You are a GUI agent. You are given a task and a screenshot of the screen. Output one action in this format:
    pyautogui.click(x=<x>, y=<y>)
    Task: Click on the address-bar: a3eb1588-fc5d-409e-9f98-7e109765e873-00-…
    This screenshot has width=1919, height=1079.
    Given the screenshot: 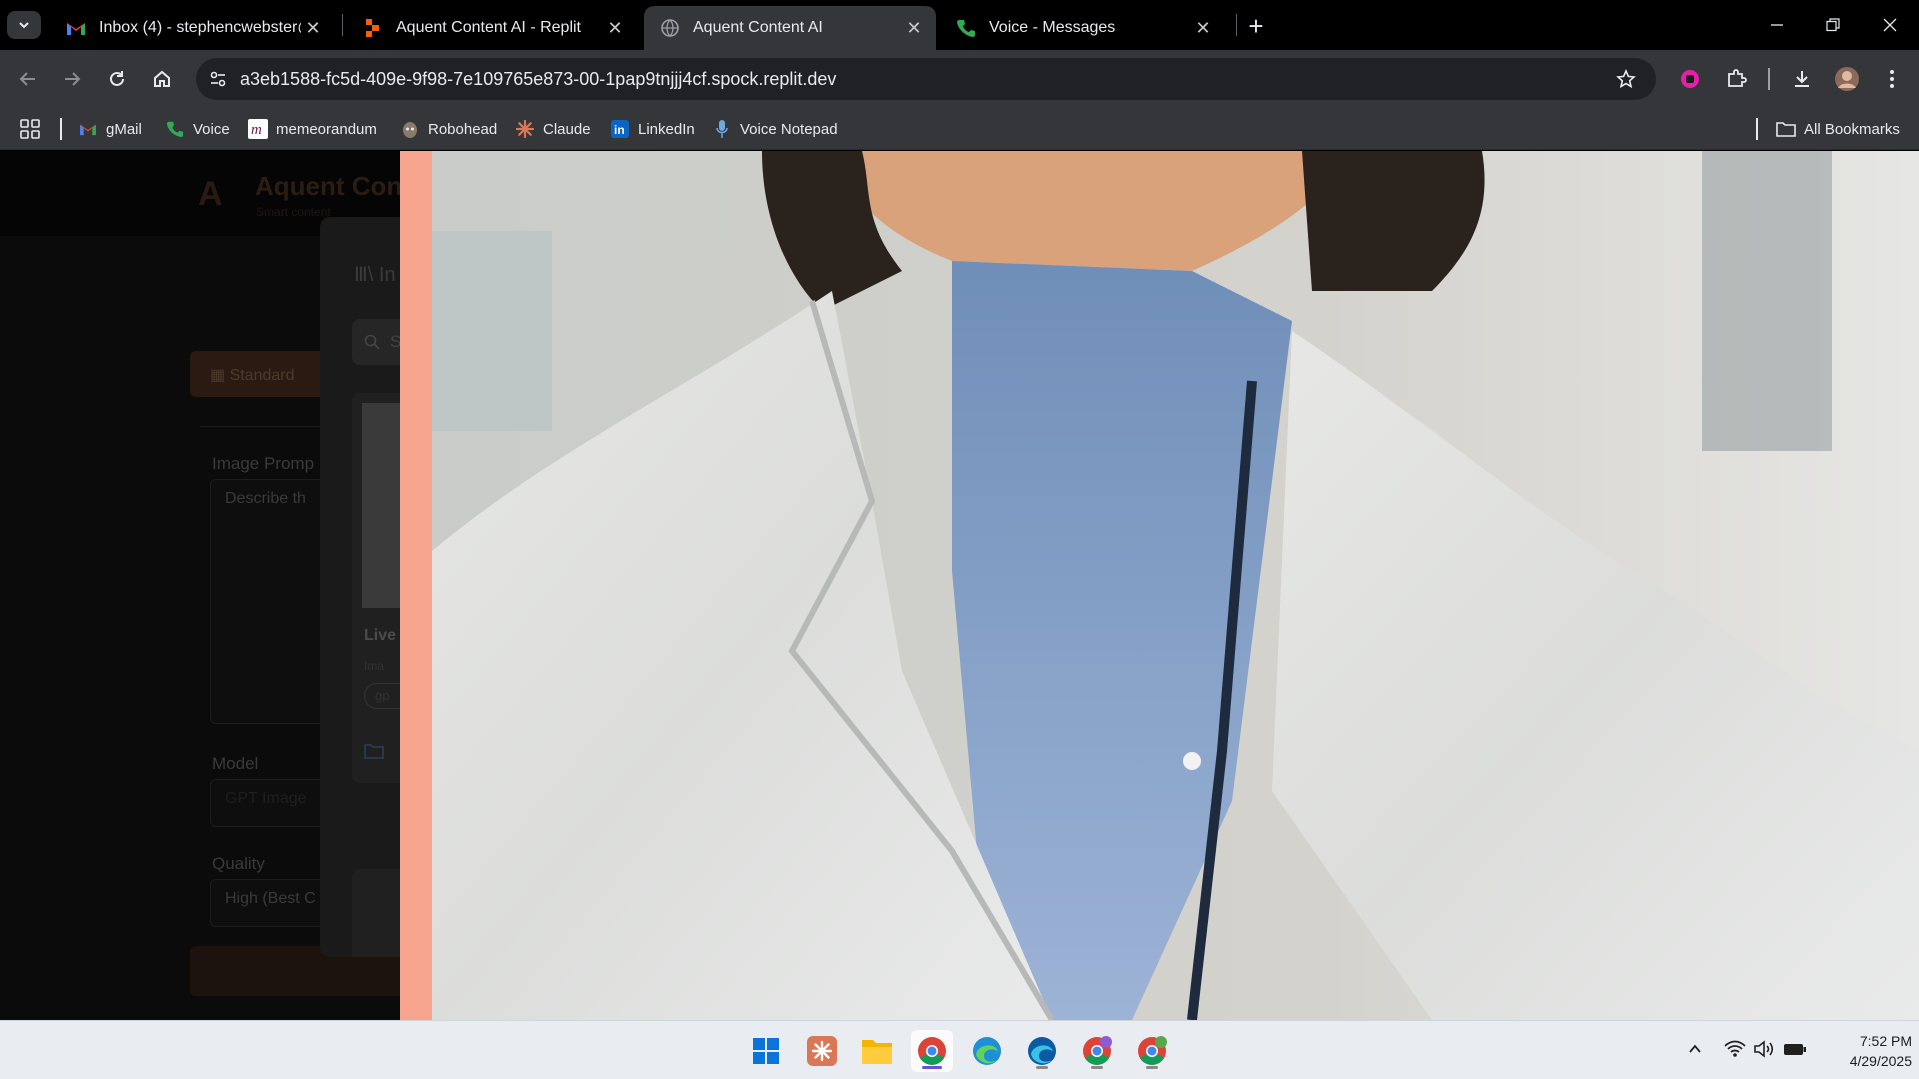 What is the action you would take?
    pyautogui.click(x=926, y=79)
    